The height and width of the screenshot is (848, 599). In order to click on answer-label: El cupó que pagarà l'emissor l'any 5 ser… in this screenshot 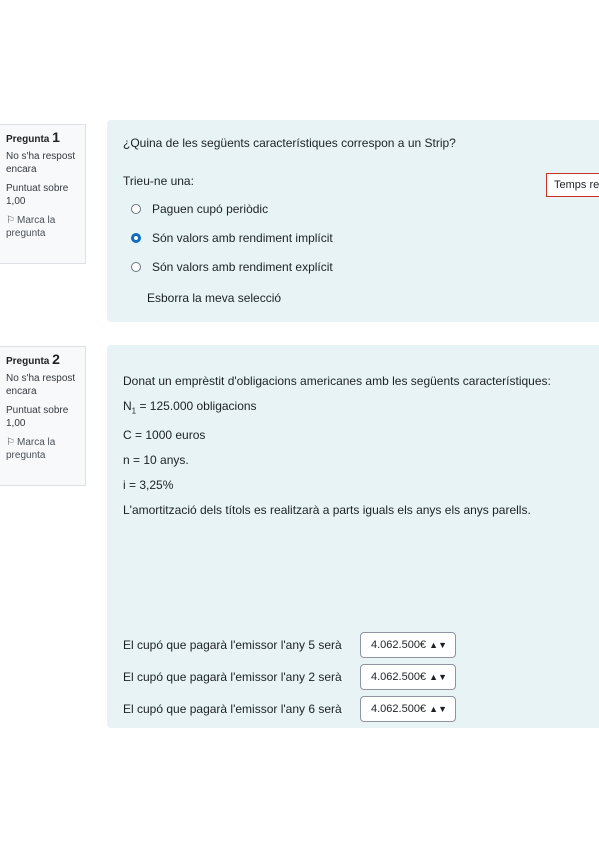, I will do `click(232, 645)`.